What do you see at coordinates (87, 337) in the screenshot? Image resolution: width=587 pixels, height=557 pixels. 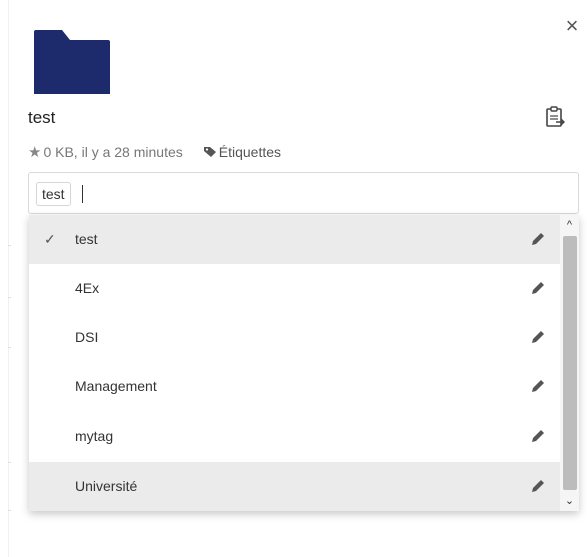 I see `tag-option-label: DSI` at bounding box center [87, 337].